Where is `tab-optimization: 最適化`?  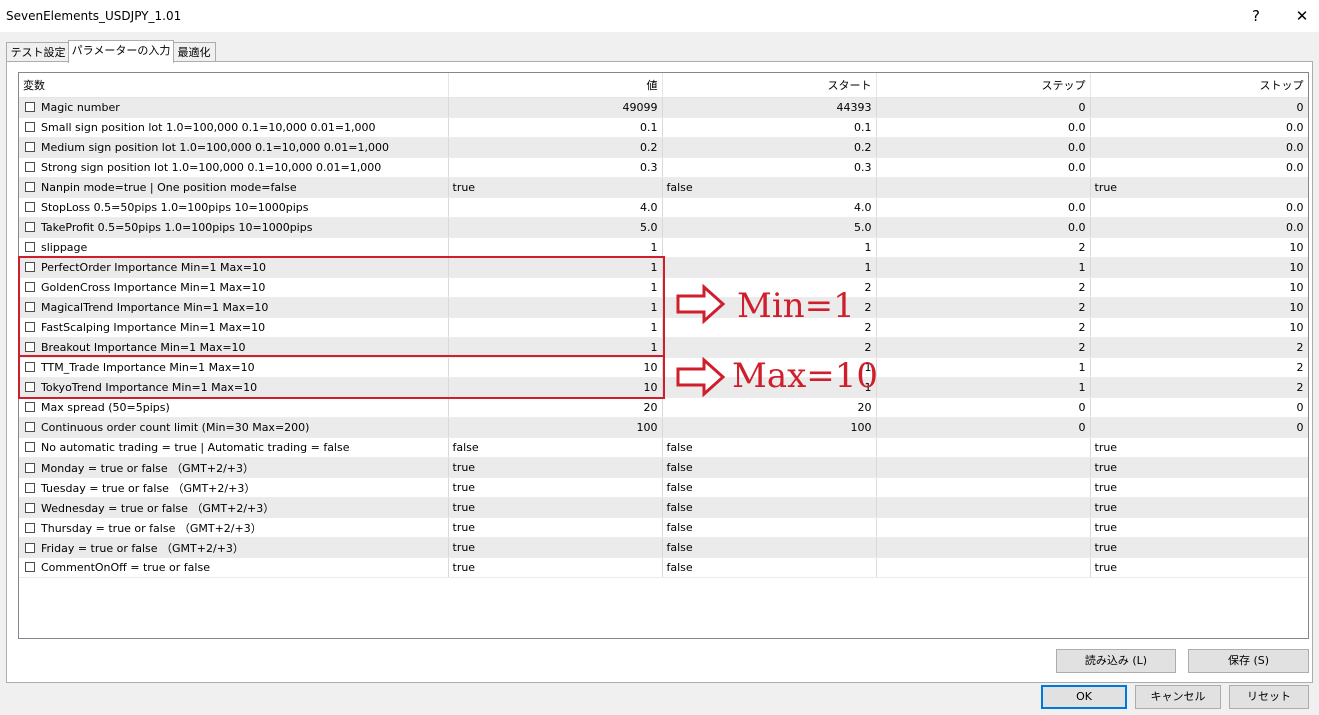 tab-optimization: 最適化 is located at coordinates (194, 52).